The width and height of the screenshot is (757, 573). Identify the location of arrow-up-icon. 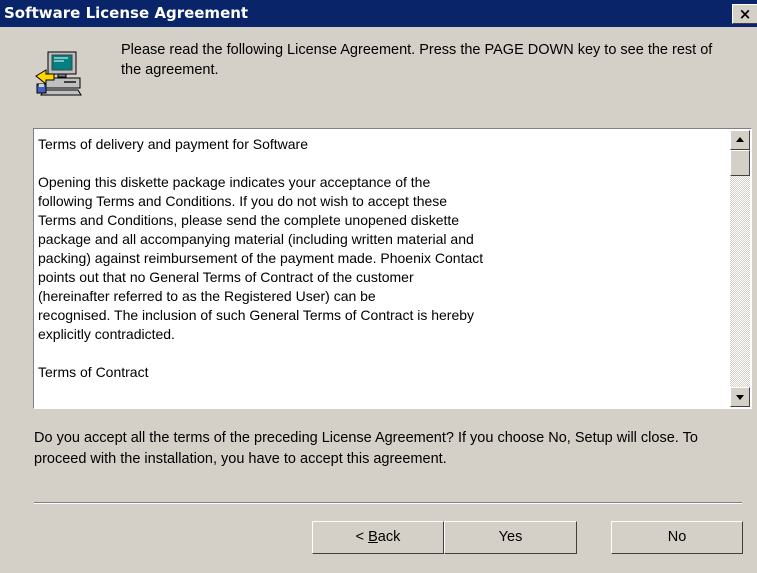
(740, 139).